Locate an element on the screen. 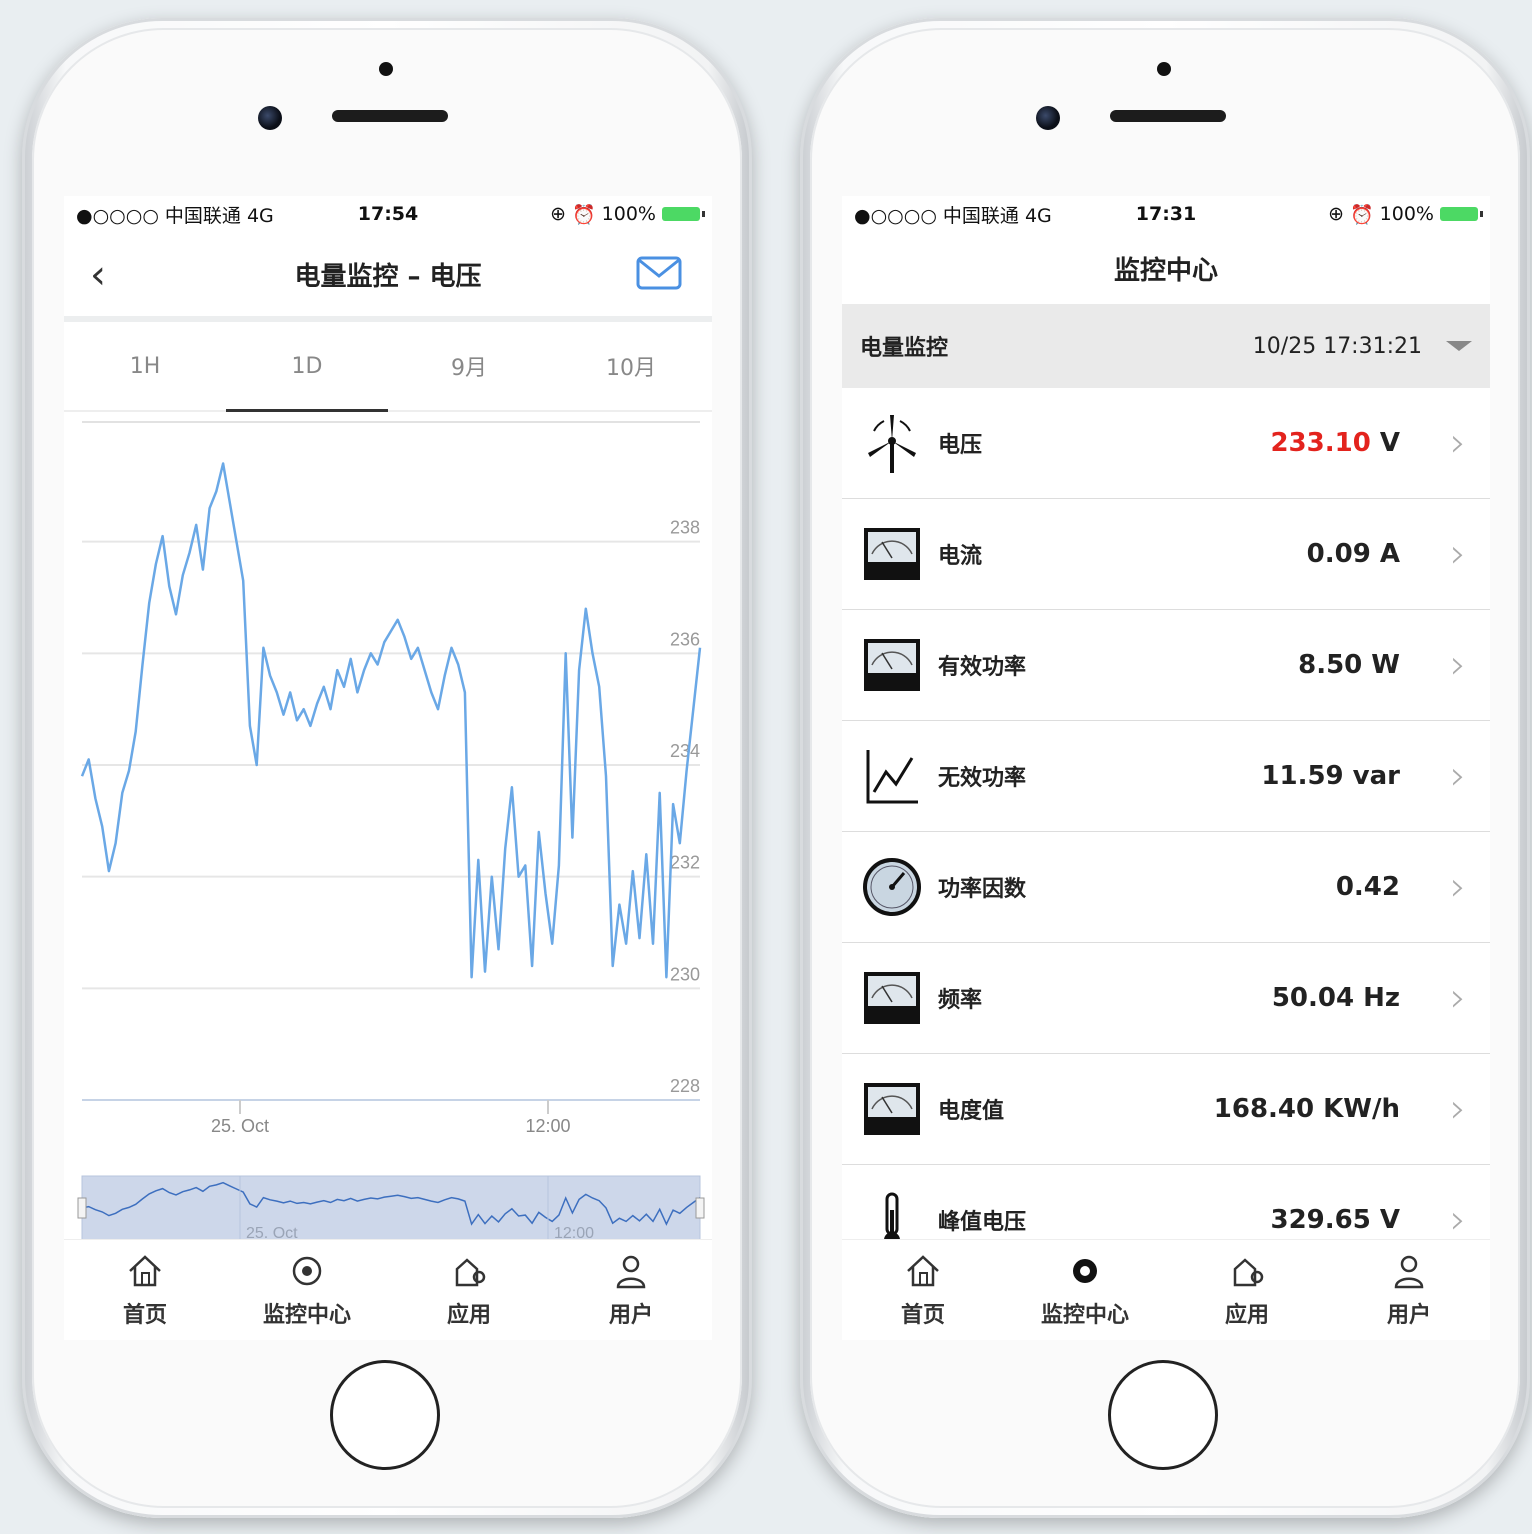  metric-number: 168.40 KW/h is located at coordinates (1306, 1109).